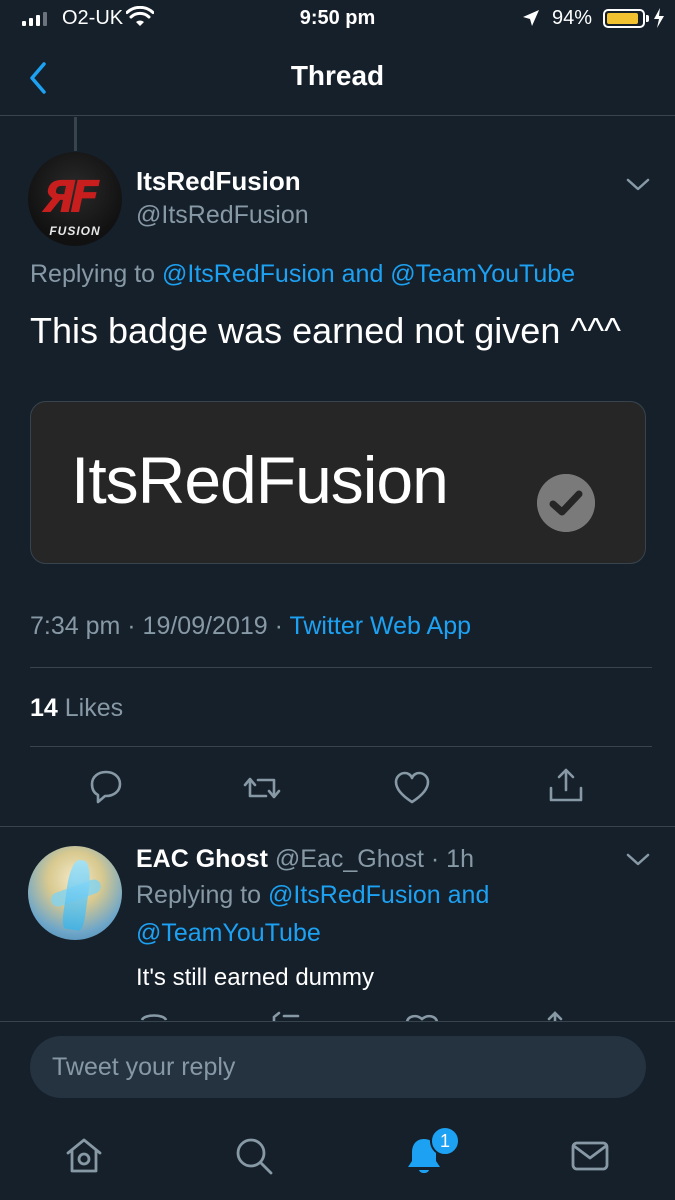 This screenshot has height=1200, width=675. I want to click on replying-to-link: @TeamYouTube, so click(228, 933).